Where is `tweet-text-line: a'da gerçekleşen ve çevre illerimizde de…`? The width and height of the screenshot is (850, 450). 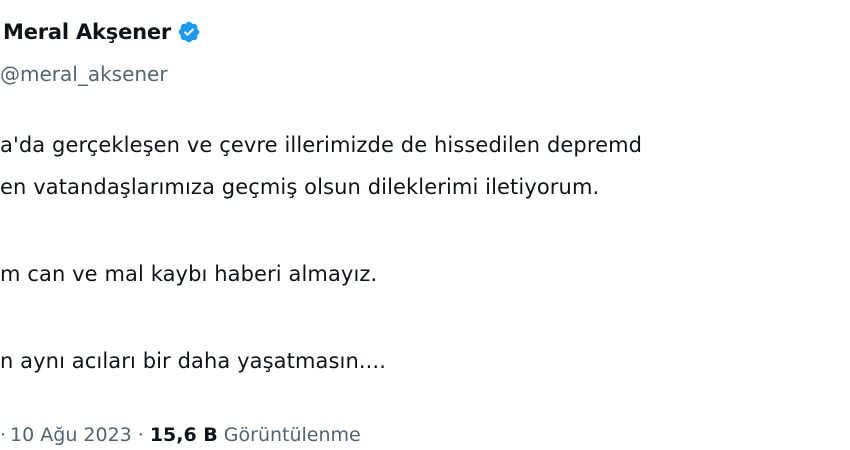 tweet-text-line: a'da gerçekleşen ve çevre illerimizde de… is located at coordinates (321, 145).